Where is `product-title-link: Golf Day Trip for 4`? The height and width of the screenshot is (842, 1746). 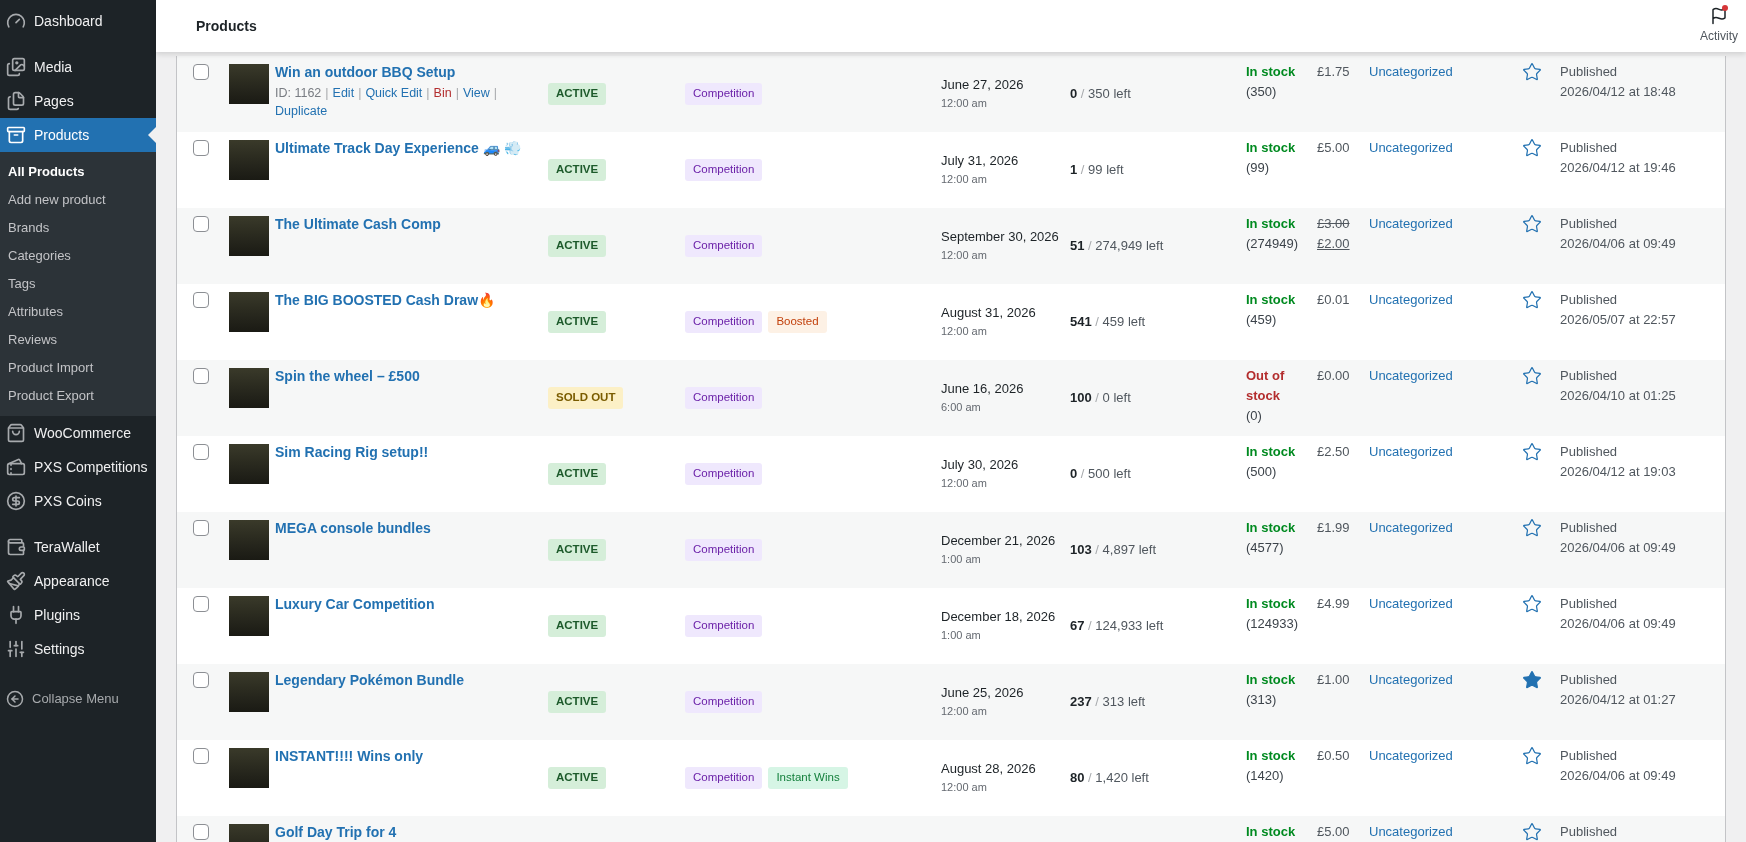
product-title-link: Golf Day Trip for 4 is located at coordinates (407, 832).